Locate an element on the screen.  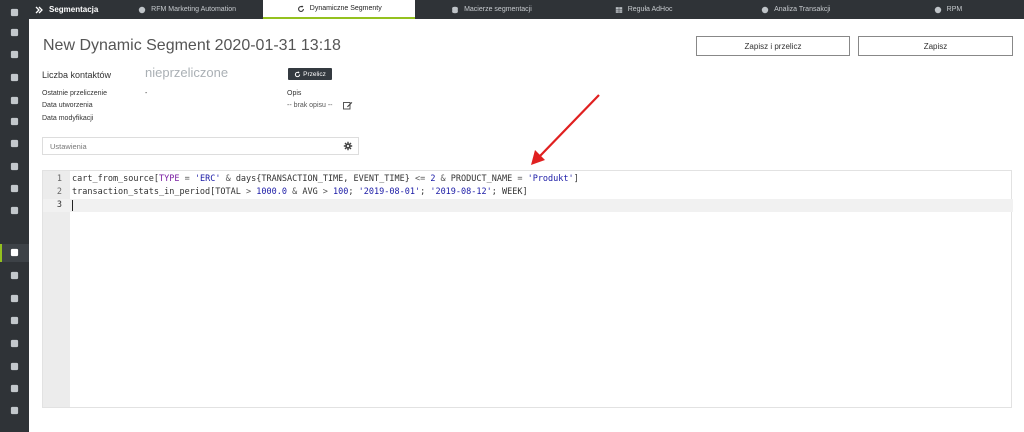
tab-macierze-segmentacji: Macierze segmentacji is located at coordinates (491, 9).